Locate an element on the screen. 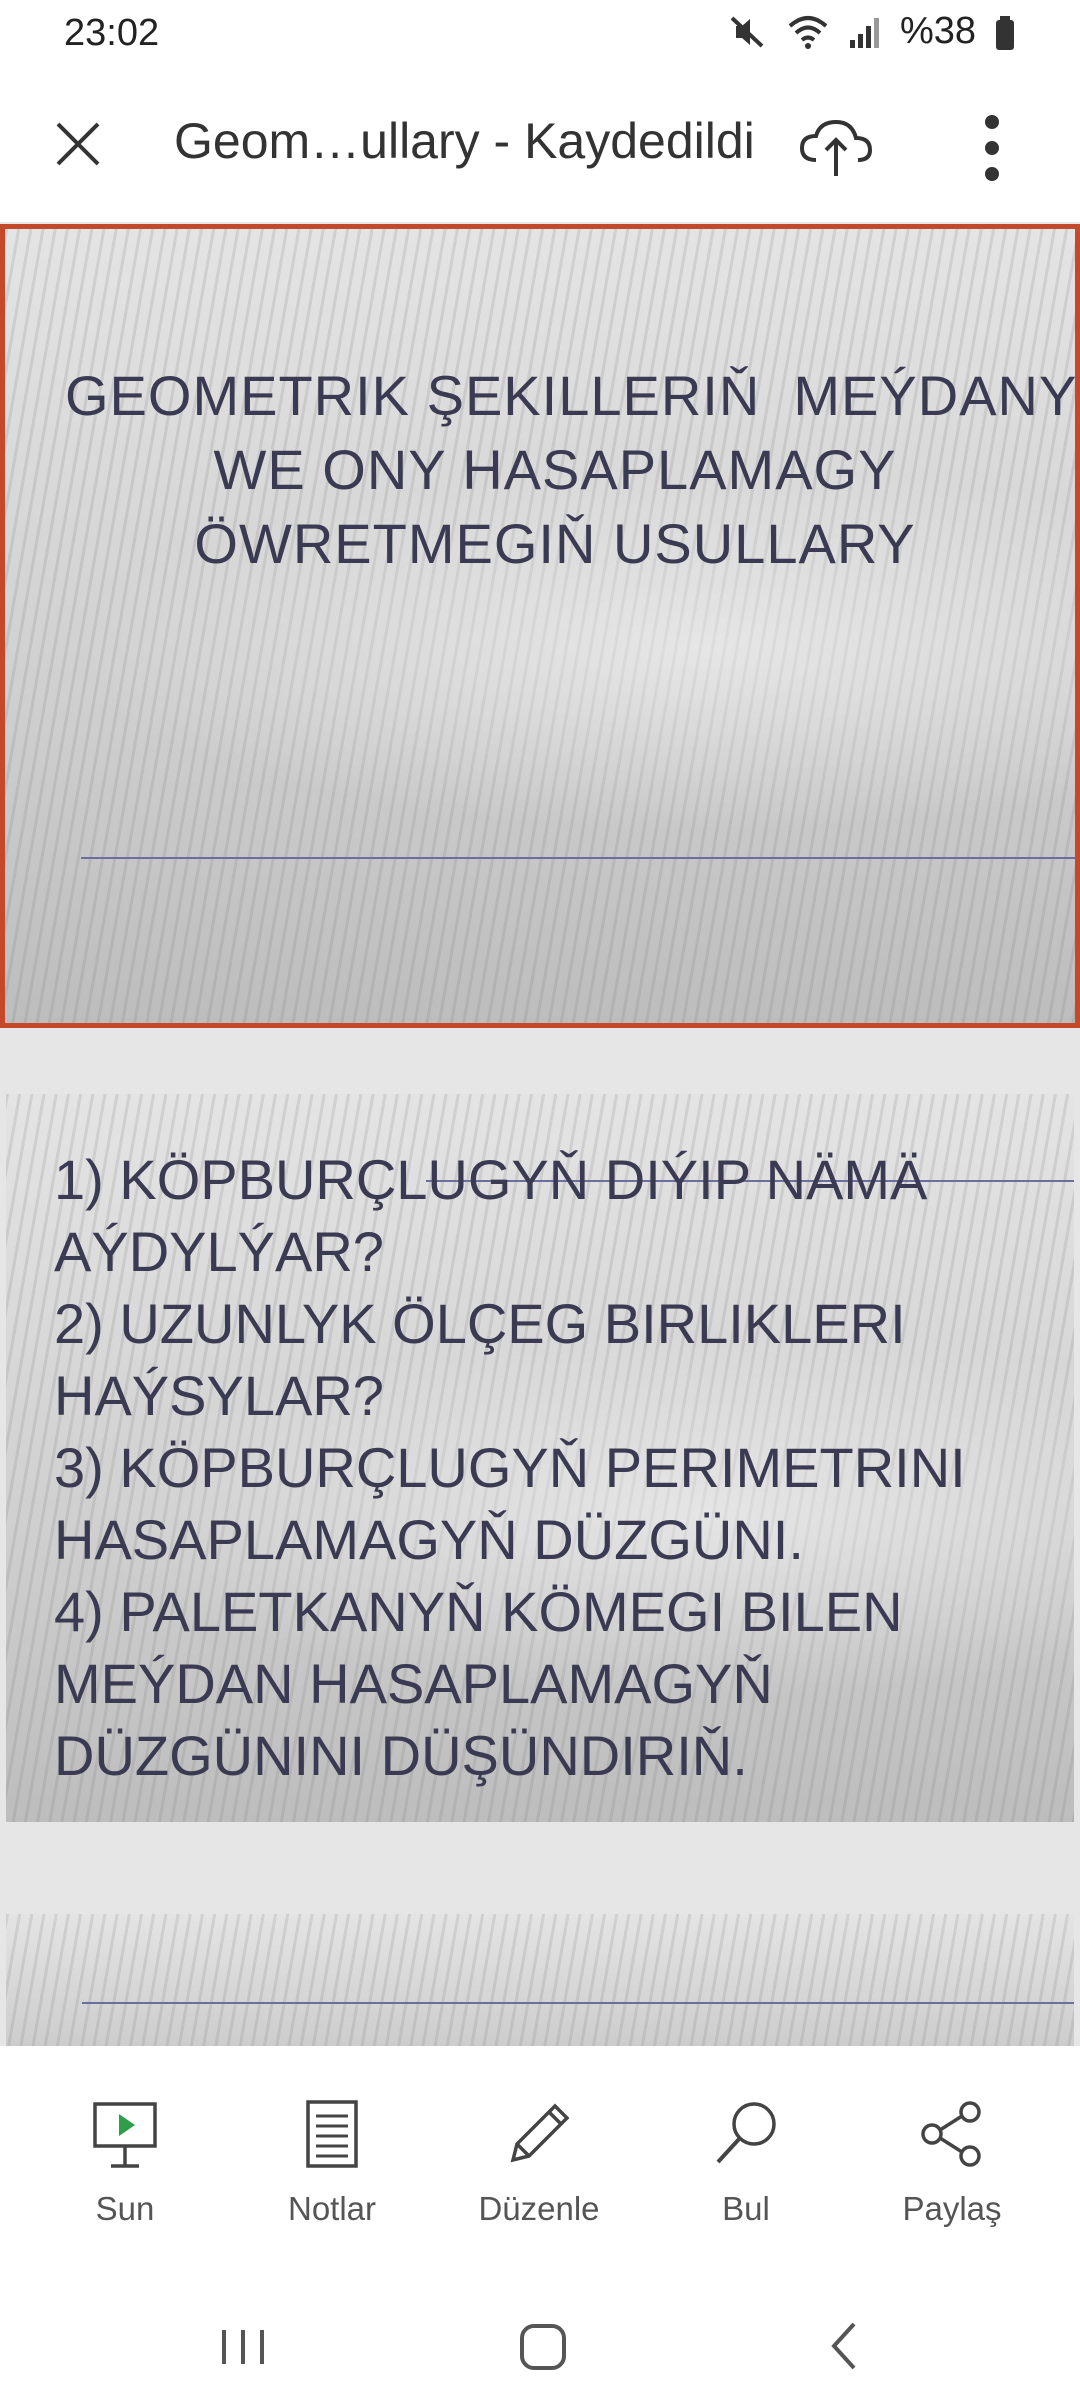  wifi-icon is located at coordinates (808, 32).